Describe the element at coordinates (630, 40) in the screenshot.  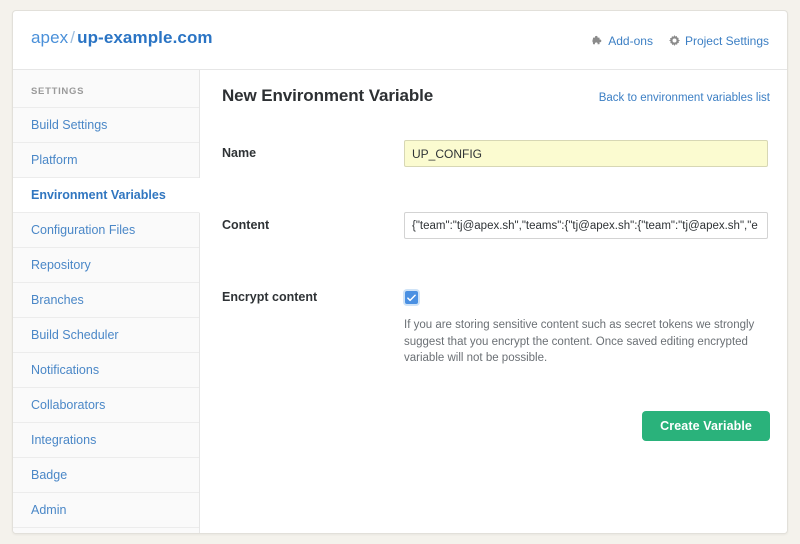
I see `addons-link-label: Add-ons` at that location.